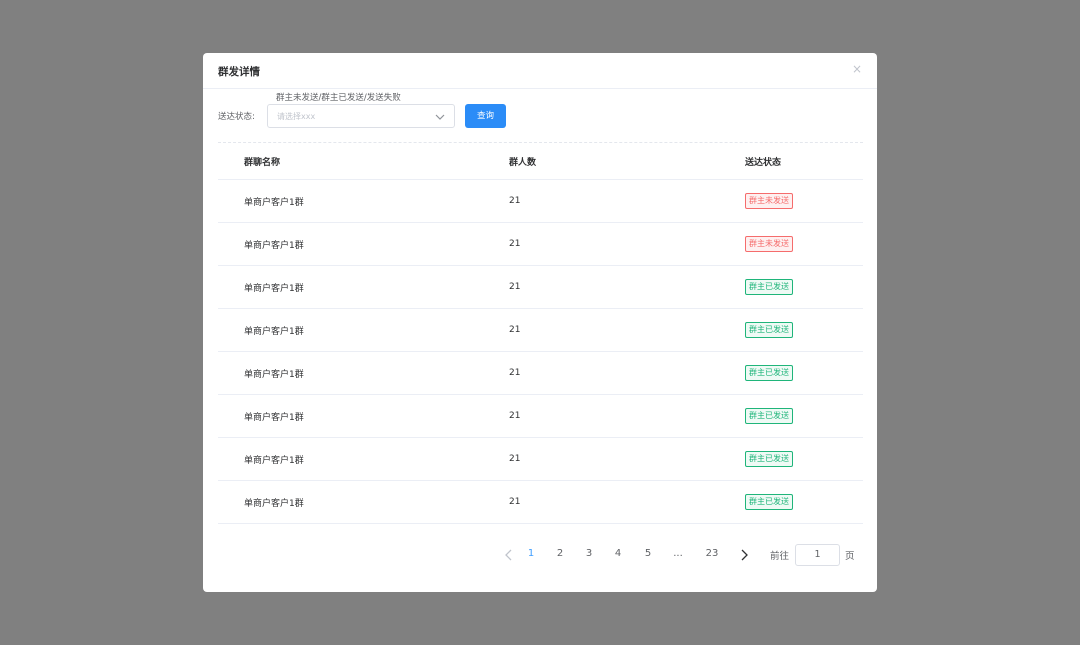  What do you see at coordinates (540, 556) in the screenshot?
I see `pagination: 1 2 3 4 5 ... 23 前往 1 页` at bounding box center [540, 556].